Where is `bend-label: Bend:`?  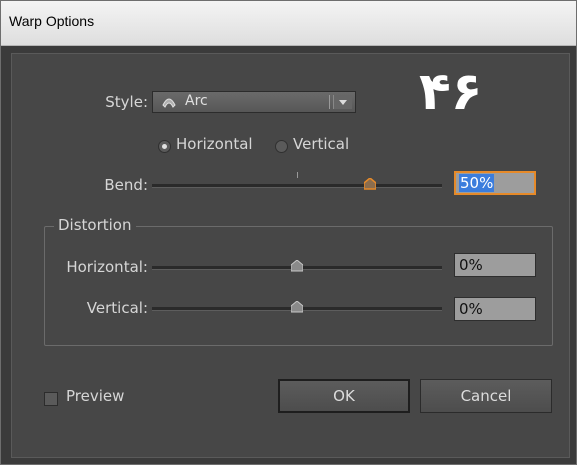
bend-label: Bend: is located at coordinates (126, 185).